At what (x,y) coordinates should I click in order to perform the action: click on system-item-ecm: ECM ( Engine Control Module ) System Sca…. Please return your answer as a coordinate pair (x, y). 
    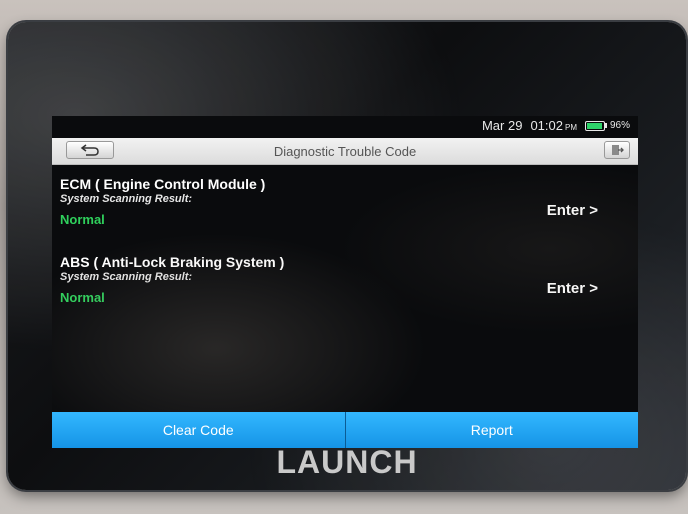
    Looking at the image, I should click on (345, 215).